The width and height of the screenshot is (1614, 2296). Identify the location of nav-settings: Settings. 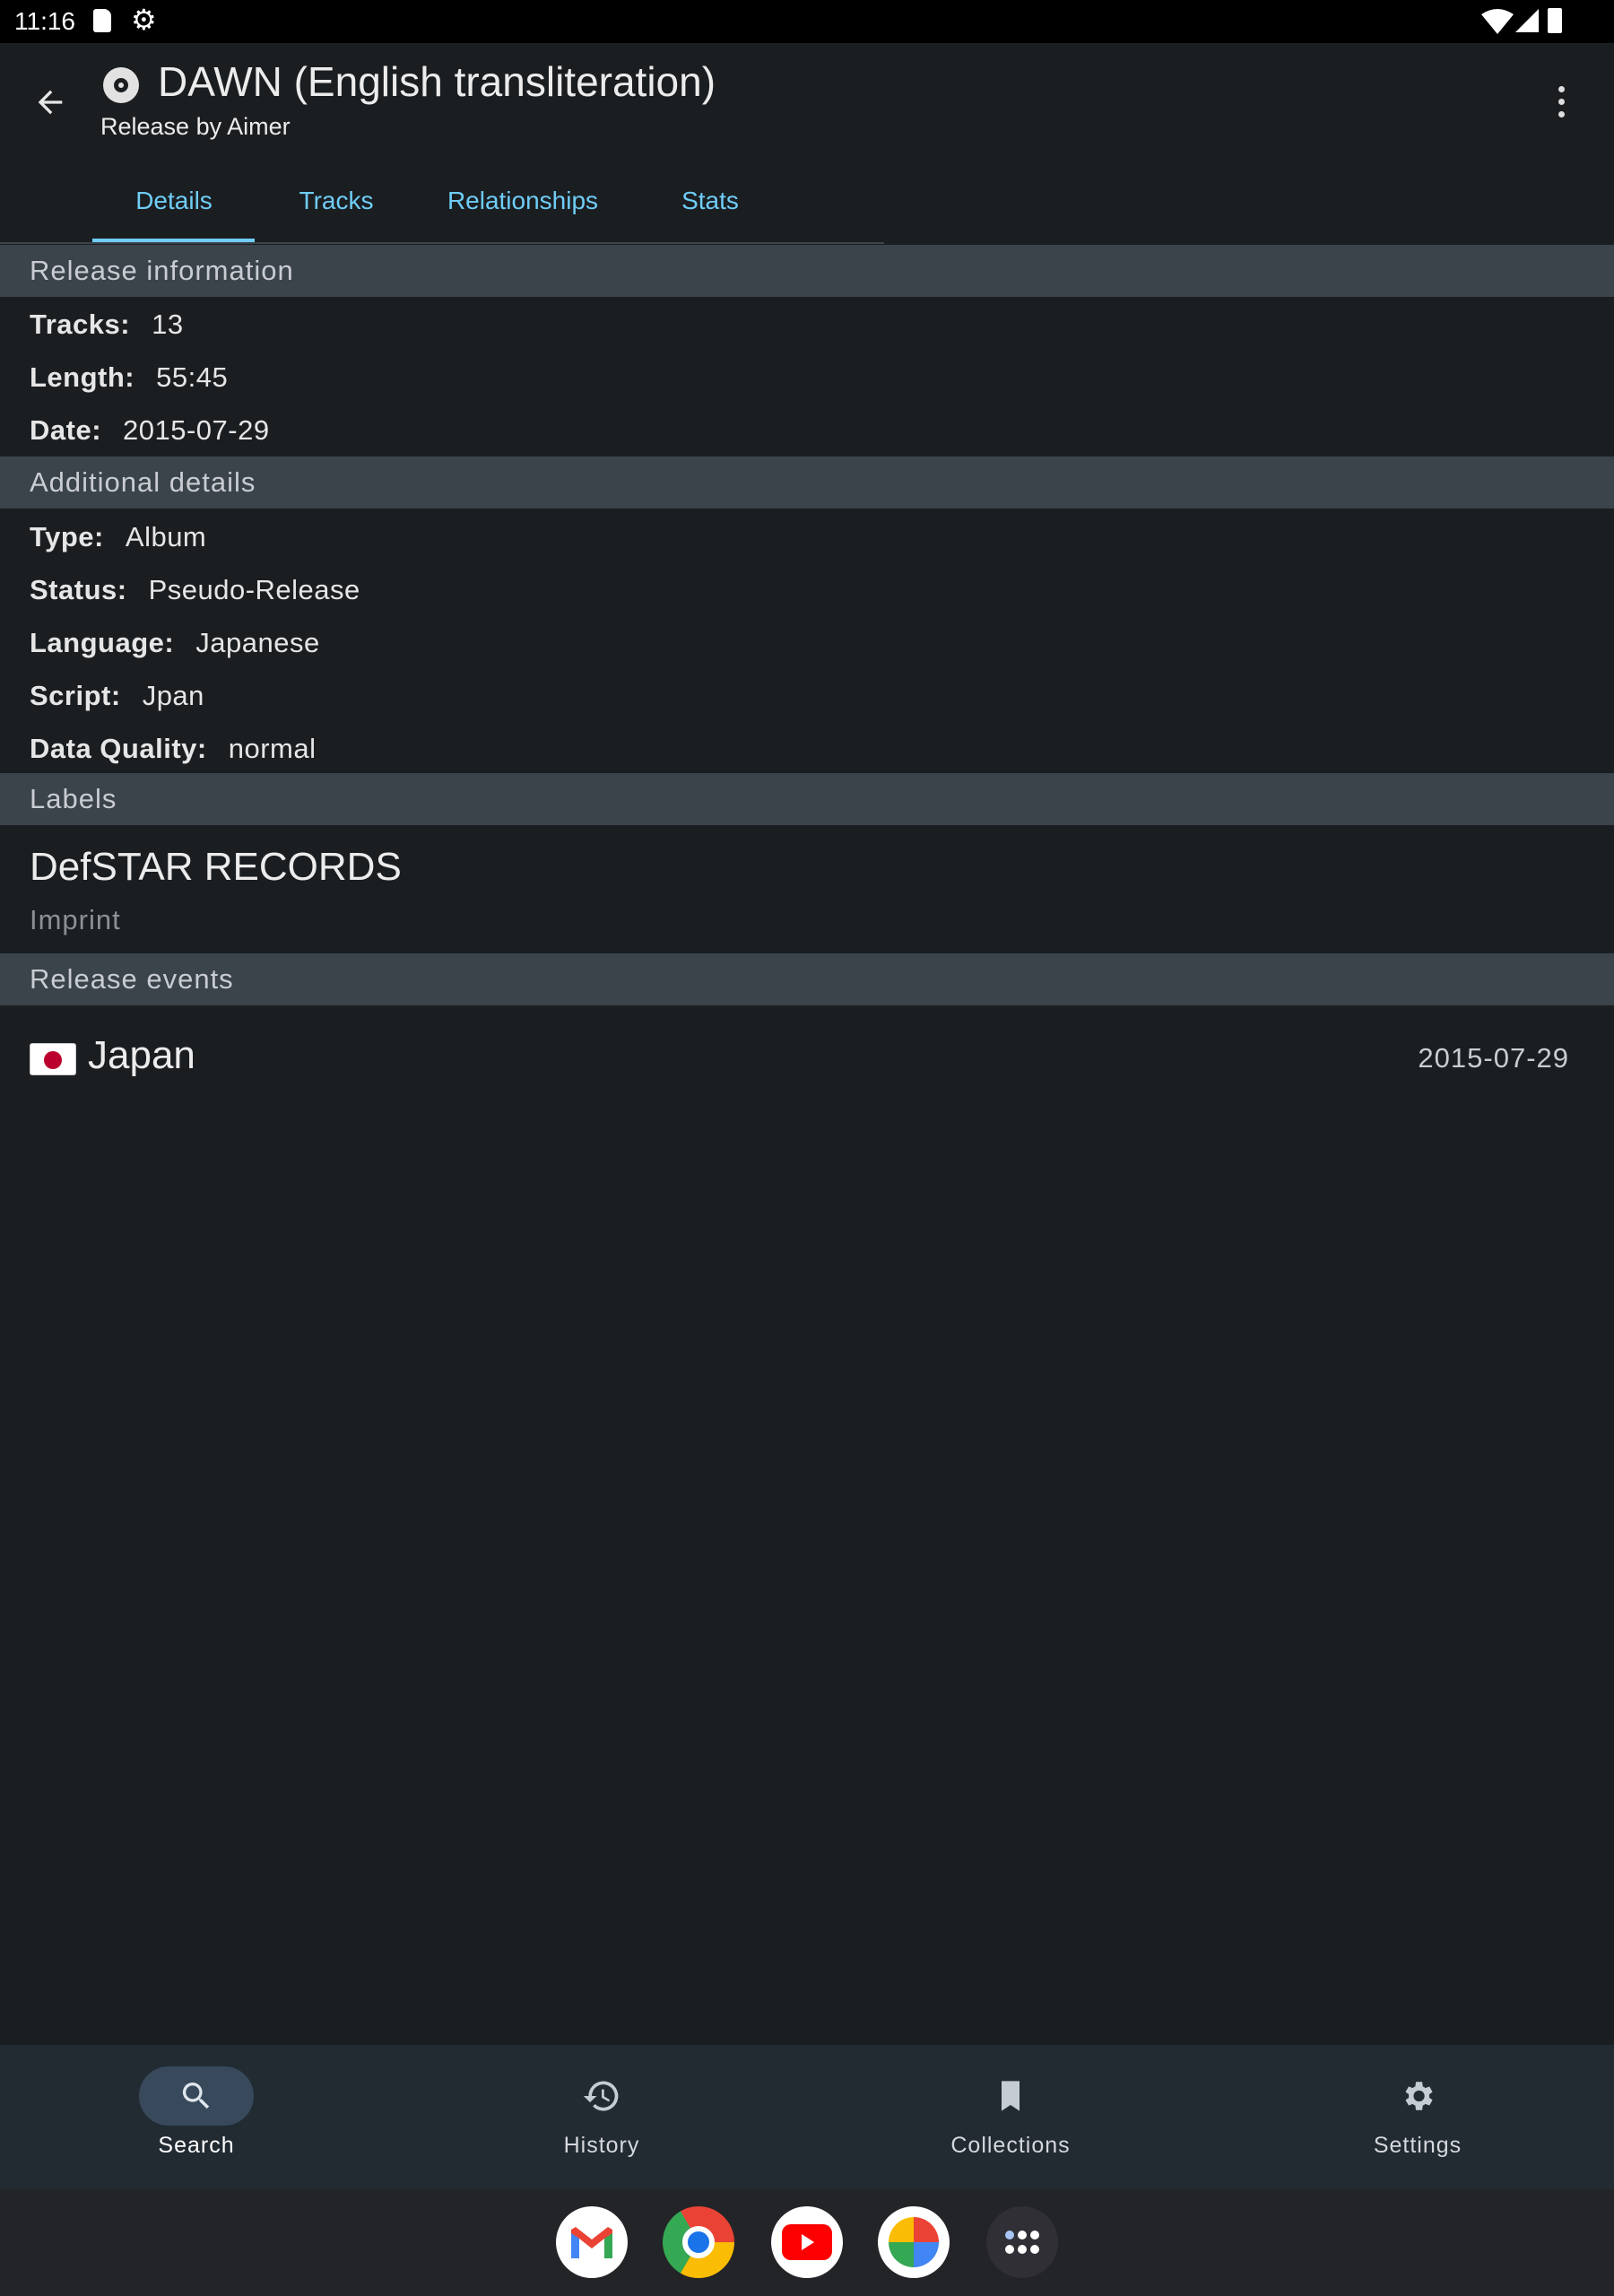
(1417, 2117).